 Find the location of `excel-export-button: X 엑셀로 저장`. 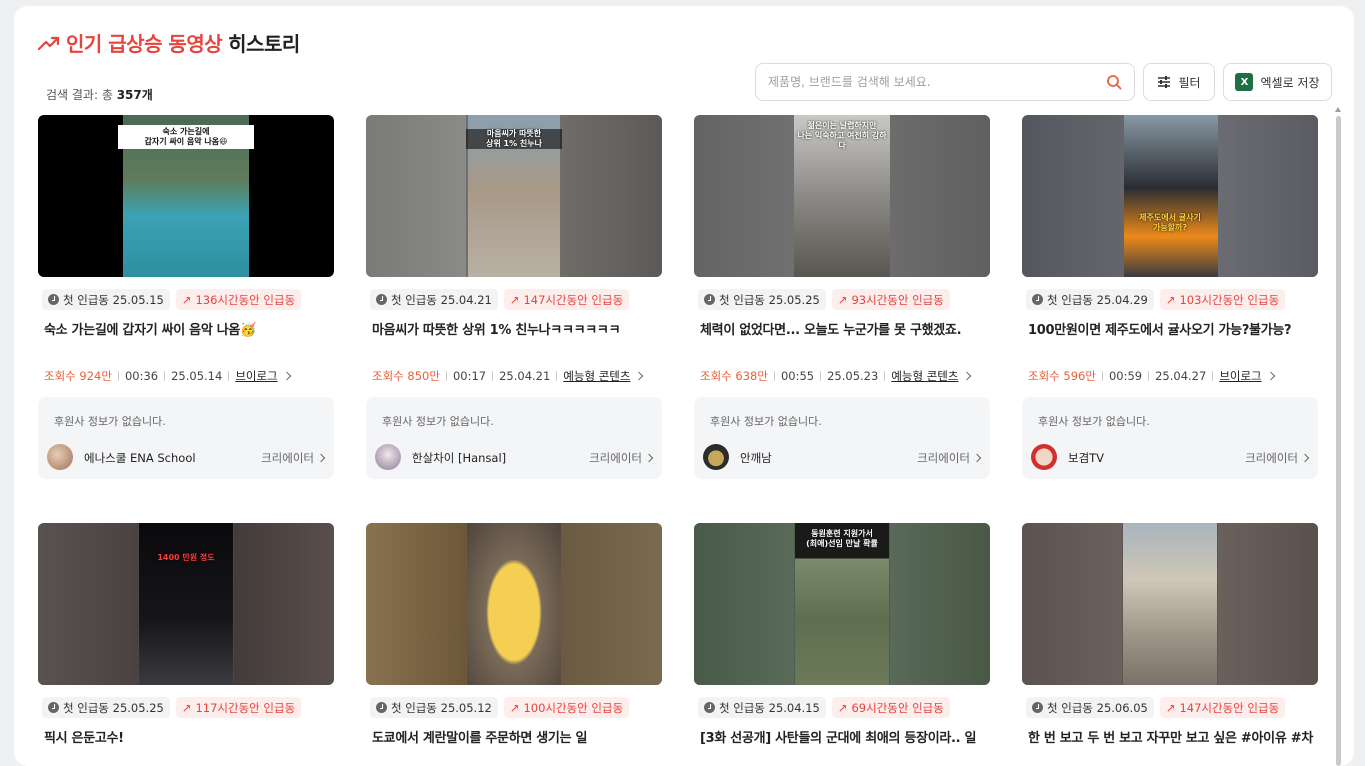

excel-export-button: X 엑셀로 저장 is located at coordinates (1277, 82).